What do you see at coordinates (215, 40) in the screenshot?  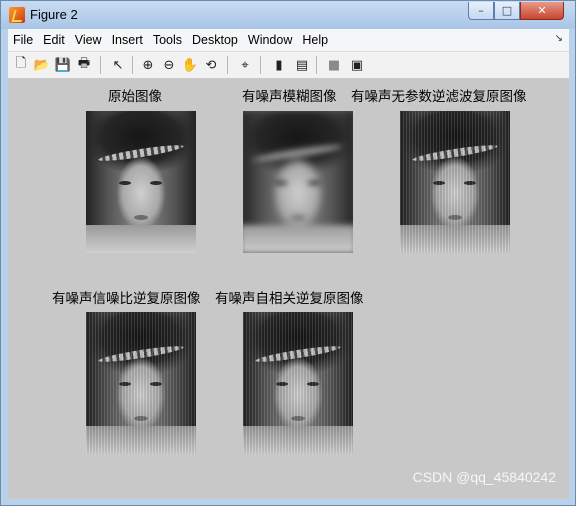 I see `menu-desktop: Desktop` at bounding box center [215, 40].